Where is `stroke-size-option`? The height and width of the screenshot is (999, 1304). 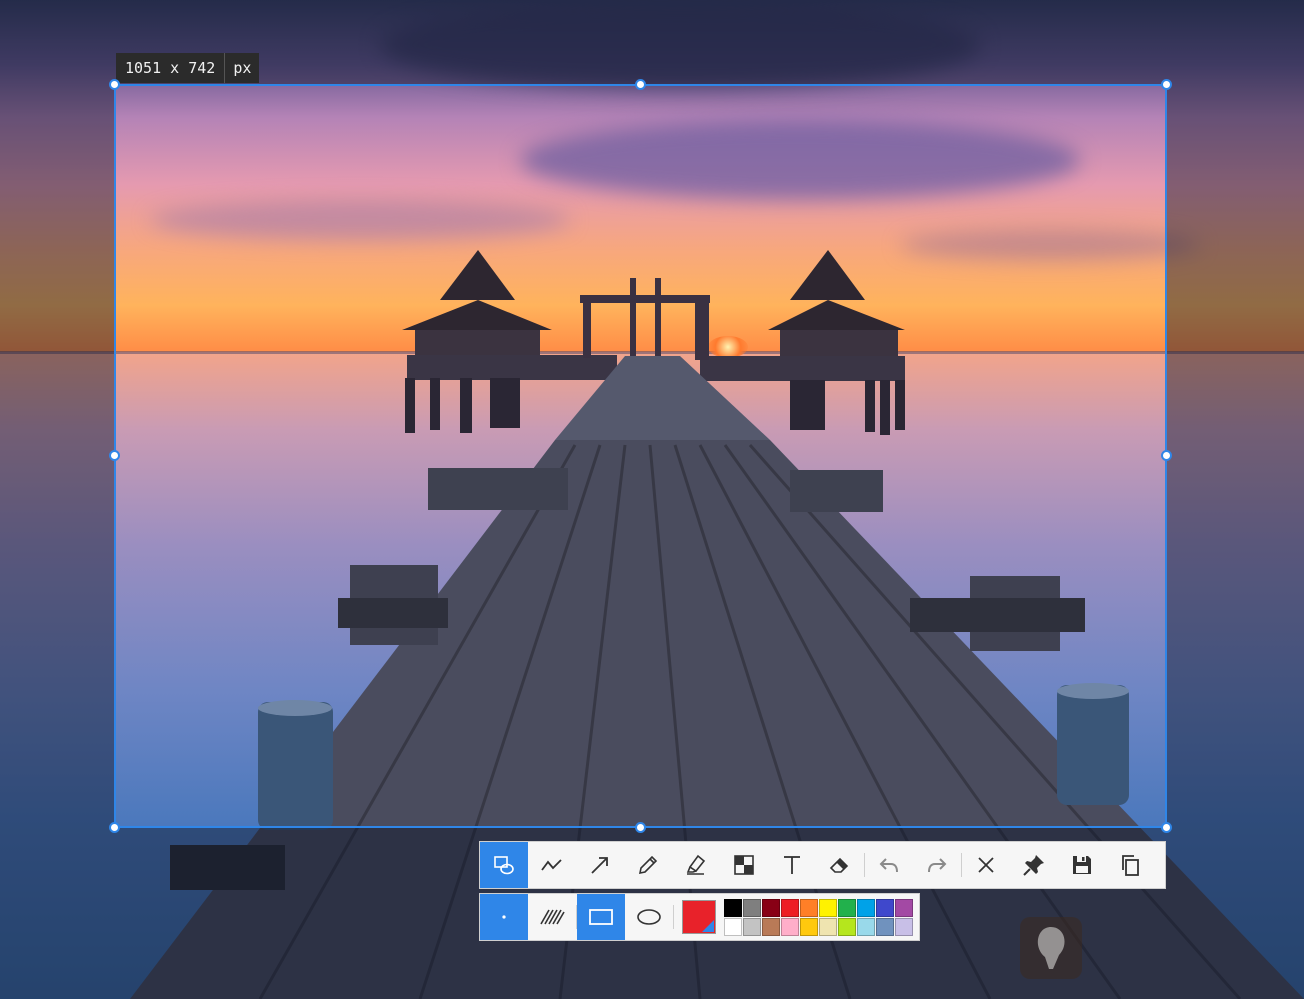 stroke-size-option is located at coordinates (504, 917).